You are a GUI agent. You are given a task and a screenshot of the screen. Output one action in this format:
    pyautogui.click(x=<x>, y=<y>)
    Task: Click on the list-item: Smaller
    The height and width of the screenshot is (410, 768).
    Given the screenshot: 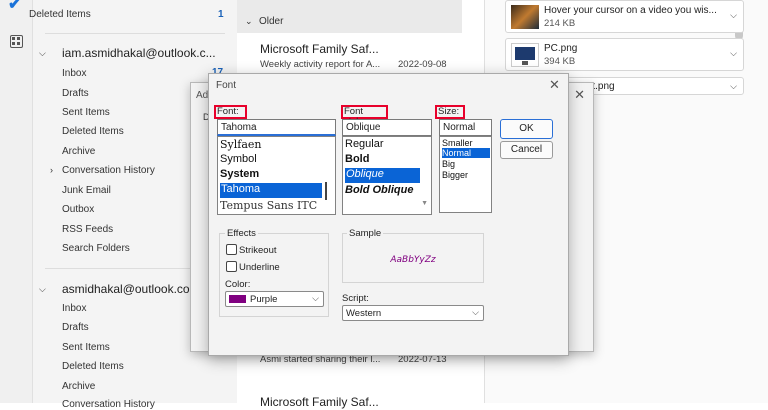 What is the action you would take?
    pyautogui.click(x=457, y=143)
    